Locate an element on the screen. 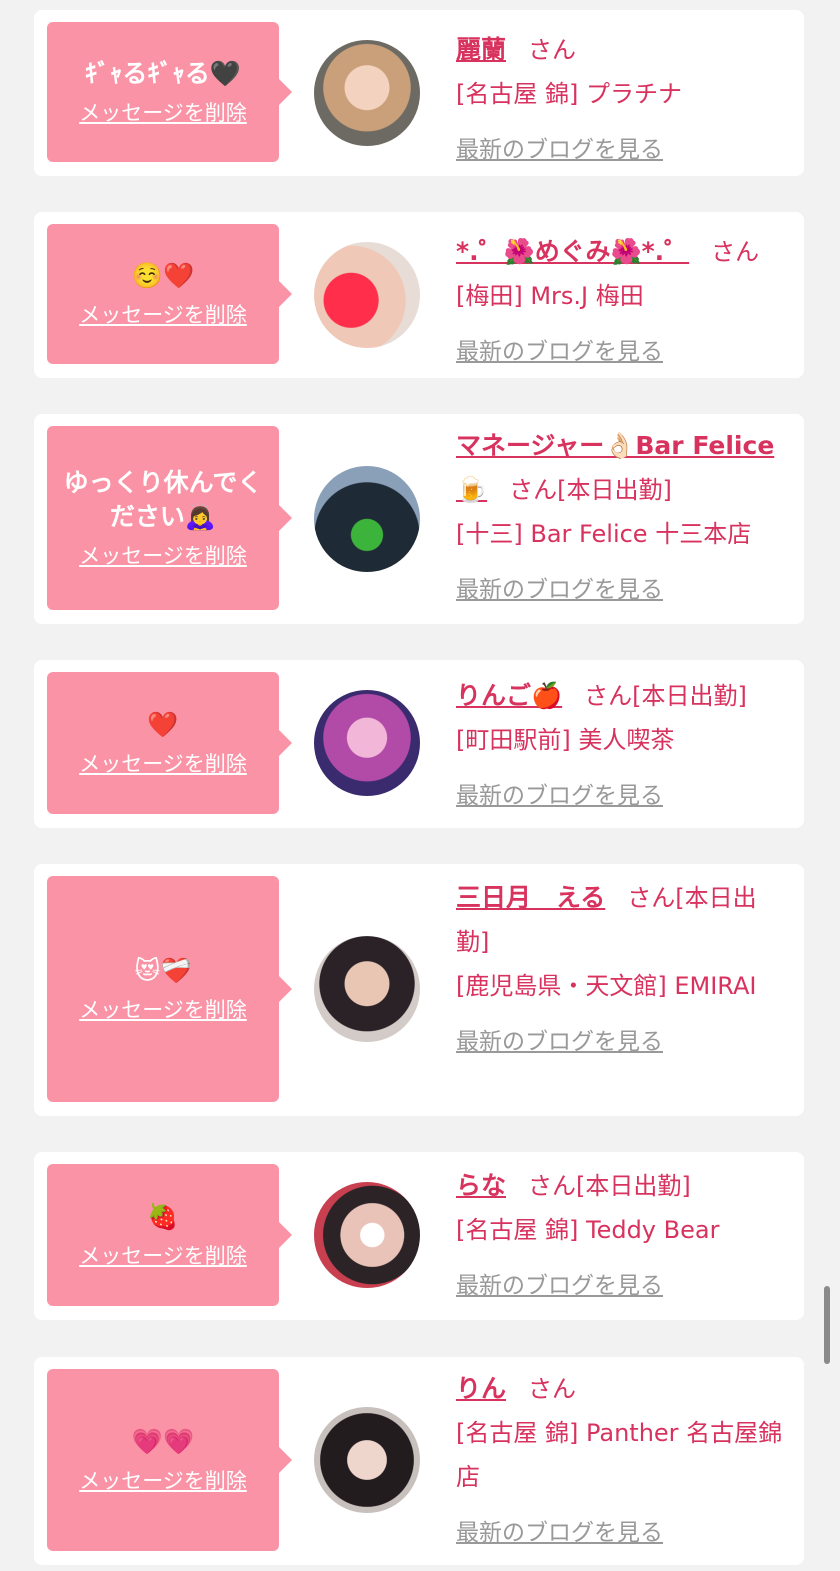 The height and width of the screenshot is (1571, 840). profile-info: らな さん[本日出勤] [名古屋 錦] Teddy Bear 最新のブログを見る is located at coordinates (623, 1236).